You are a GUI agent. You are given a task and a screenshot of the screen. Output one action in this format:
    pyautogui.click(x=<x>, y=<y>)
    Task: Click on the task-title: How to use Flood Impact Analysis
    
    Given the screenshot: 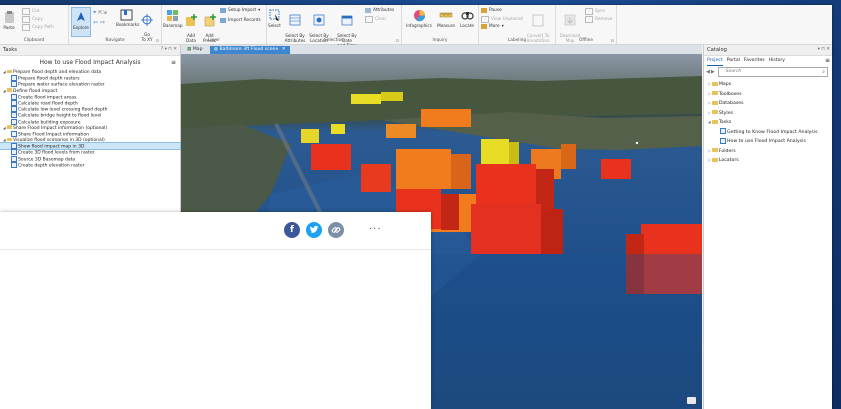 What is the action you would take?
    pyautogui.click(x=90, y=62)
    